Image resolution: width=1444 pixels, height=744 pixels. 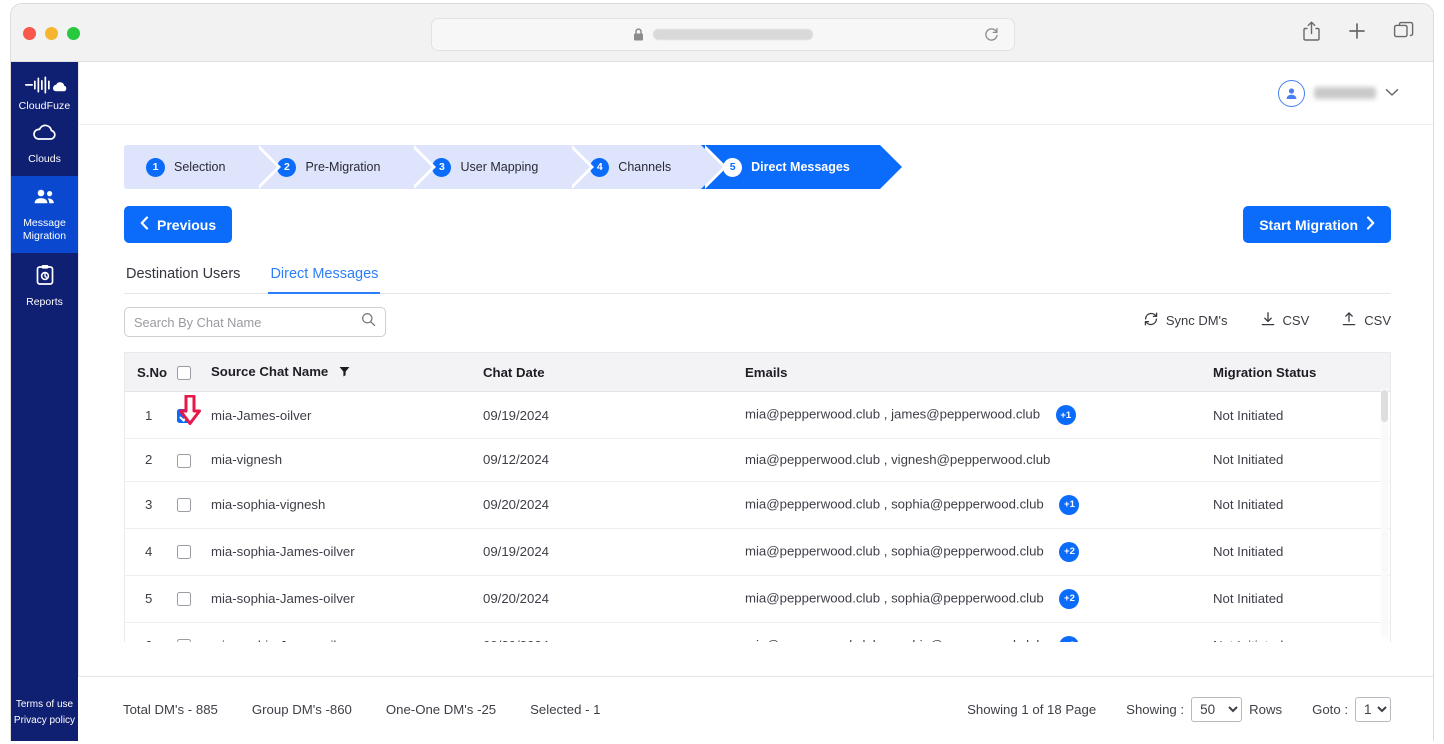 I want to click on chevron-right-icon, so click(x=1370, y=224).